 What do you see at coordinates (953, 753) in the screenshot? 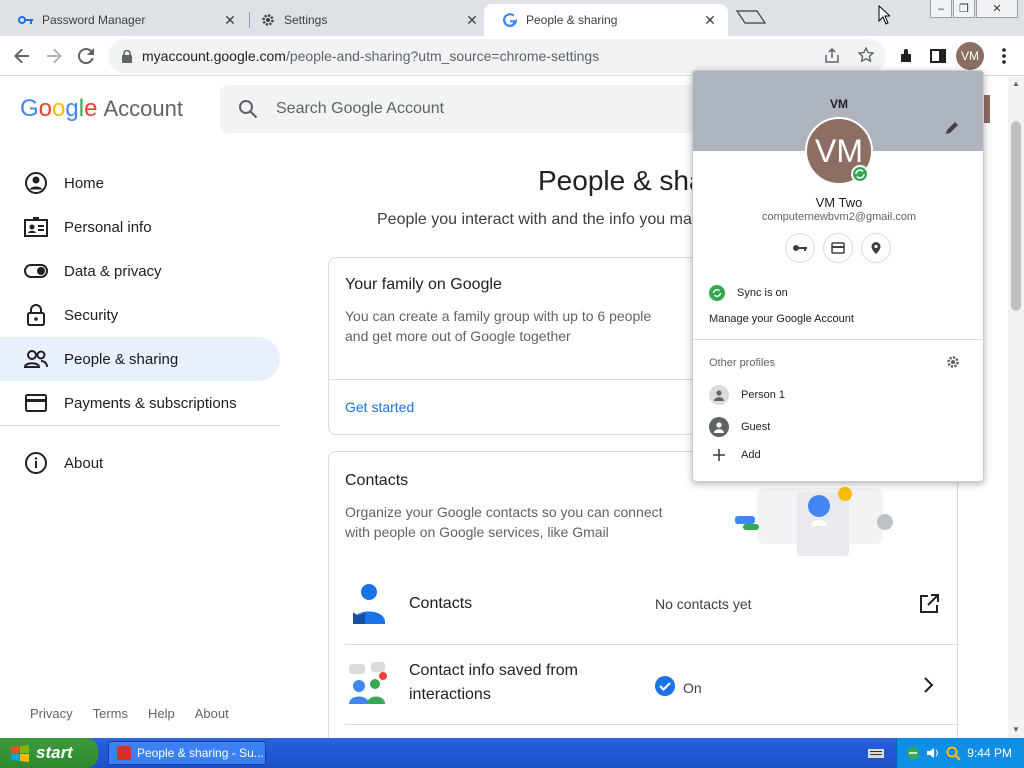
I see `search-tray-icon` at bounding box center [953, 753].